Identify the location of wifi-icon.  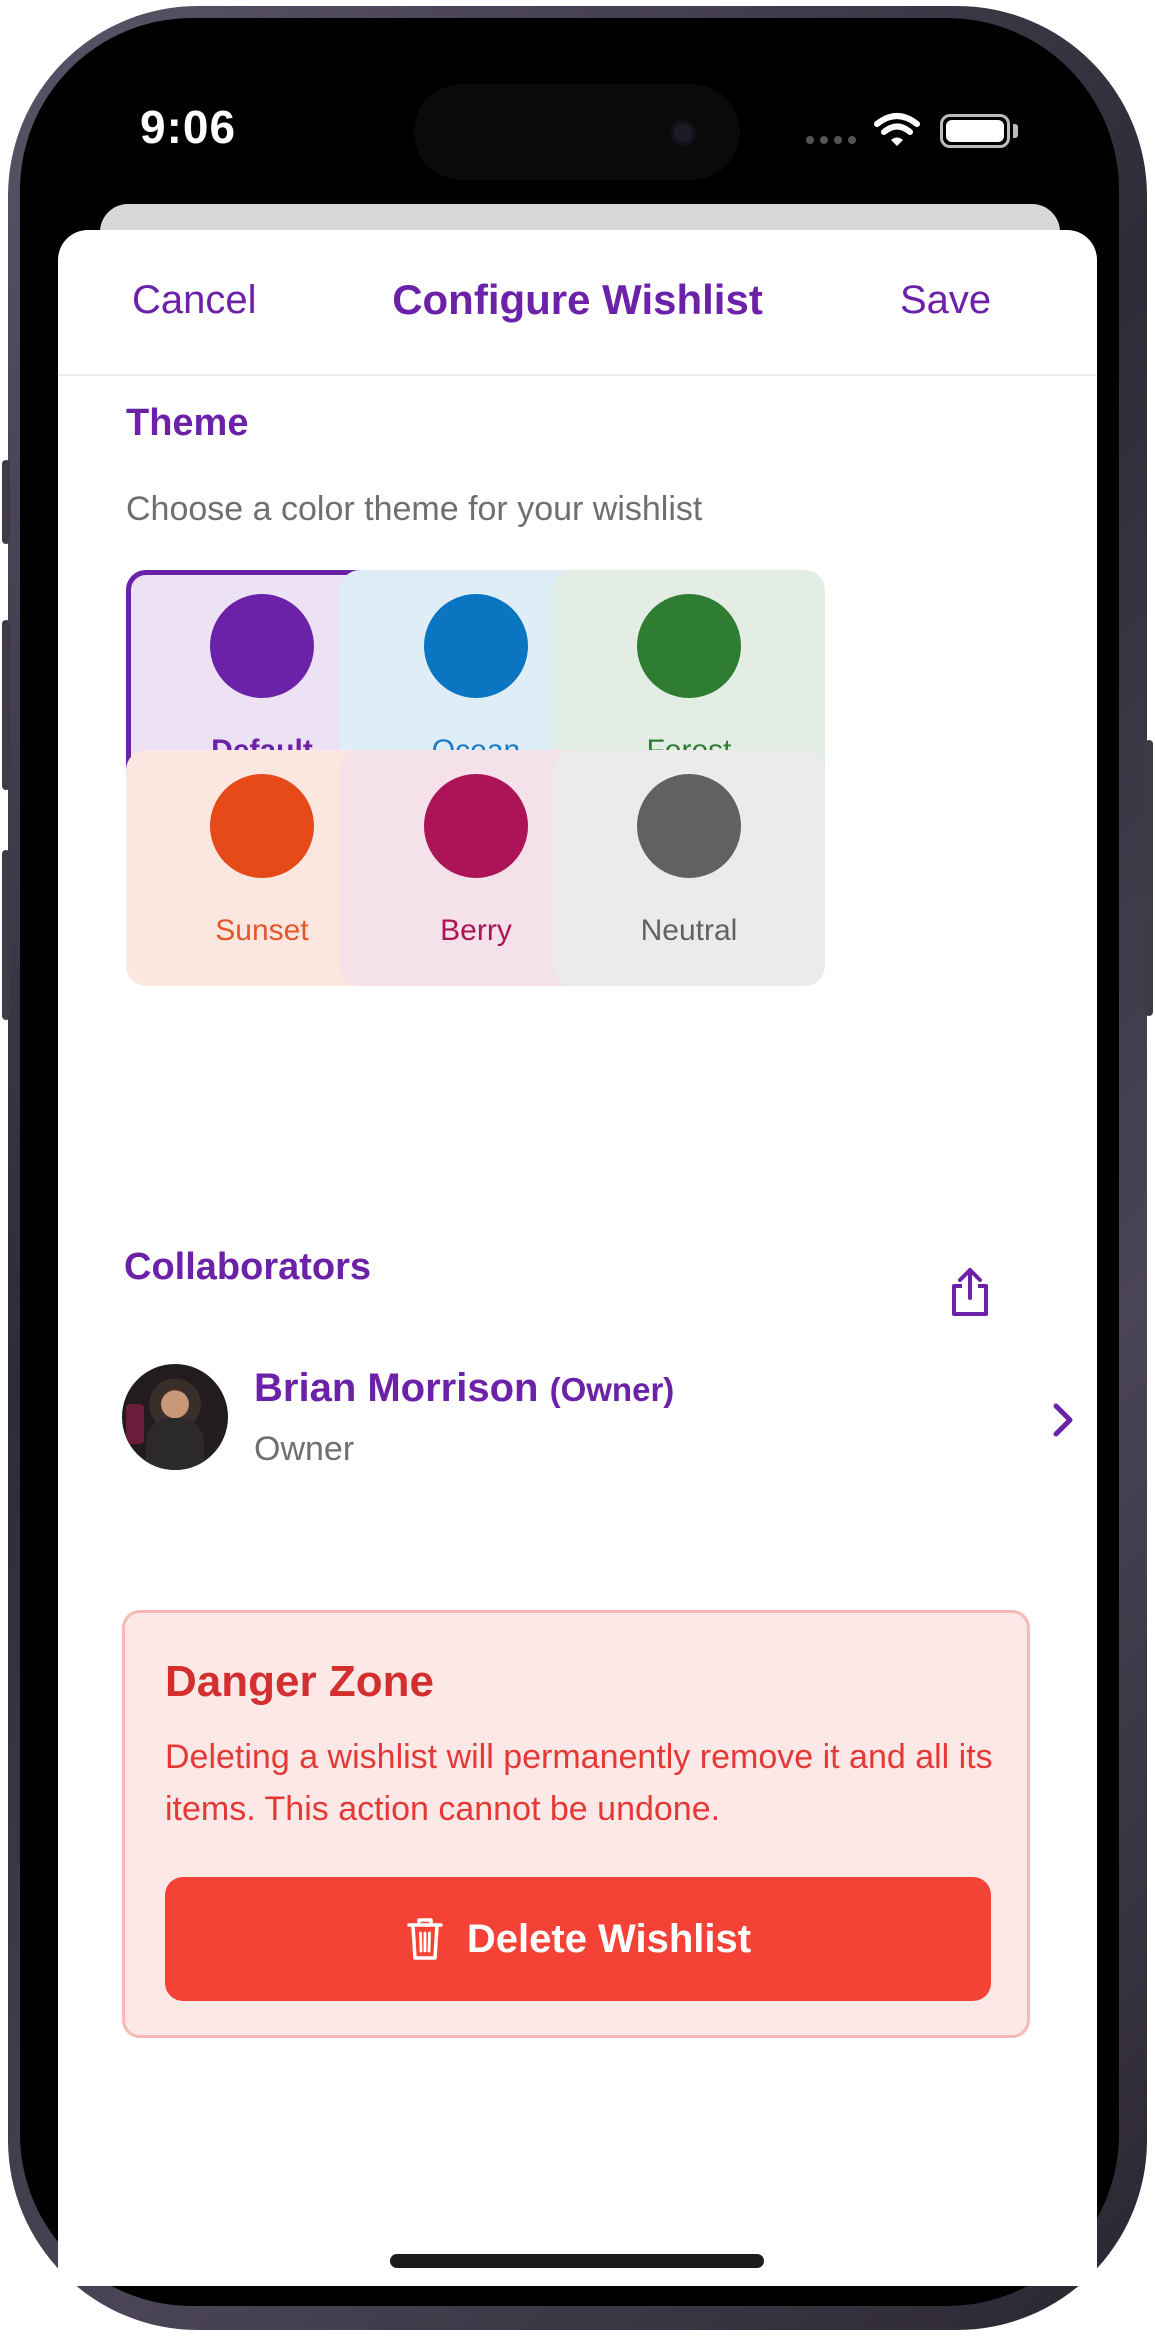
(897, 129).